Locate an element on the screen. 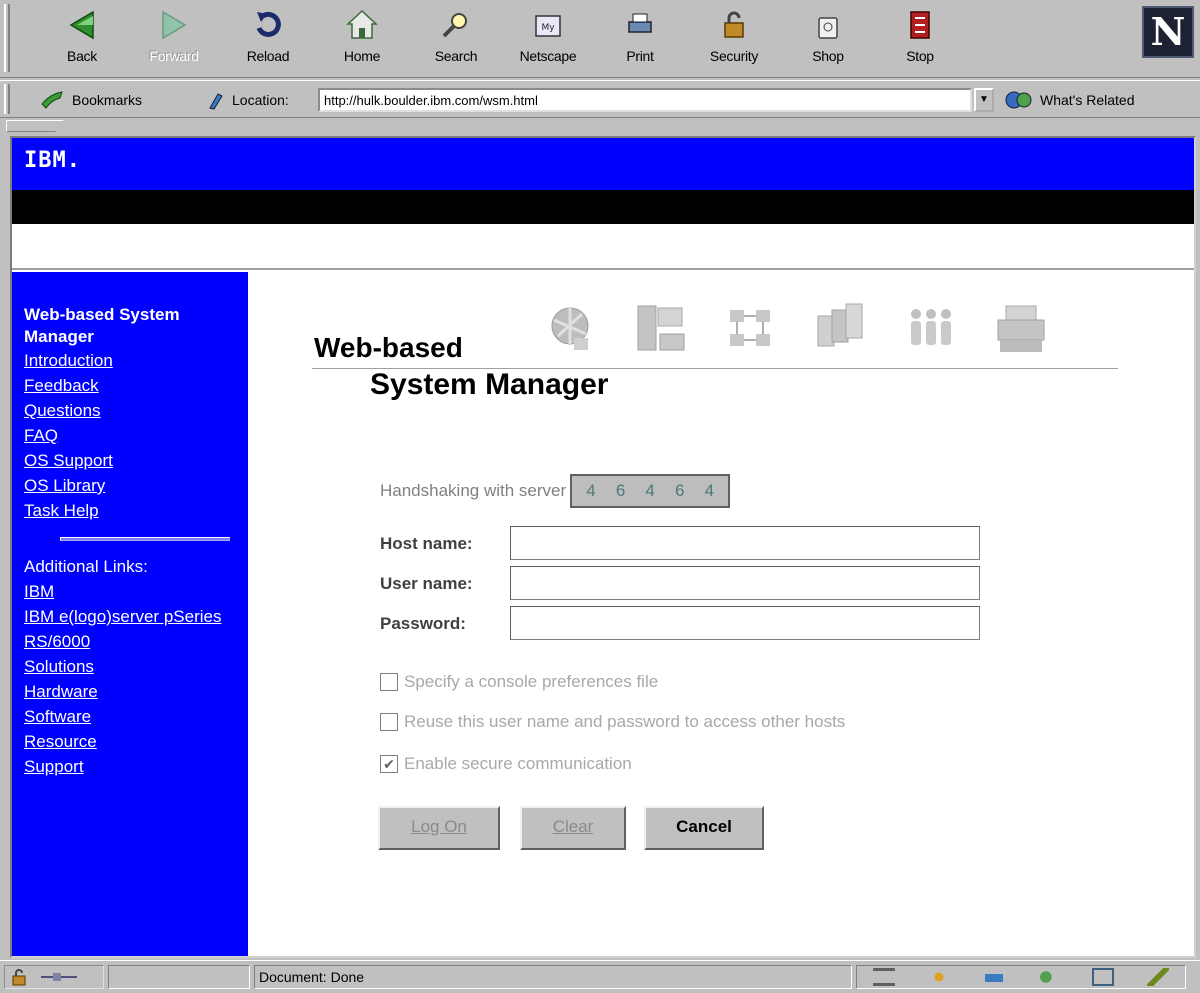 The height and width of the screenshot is (993, 1200). handshake-label: Handshaking with server is located at coordinates (473, 490).